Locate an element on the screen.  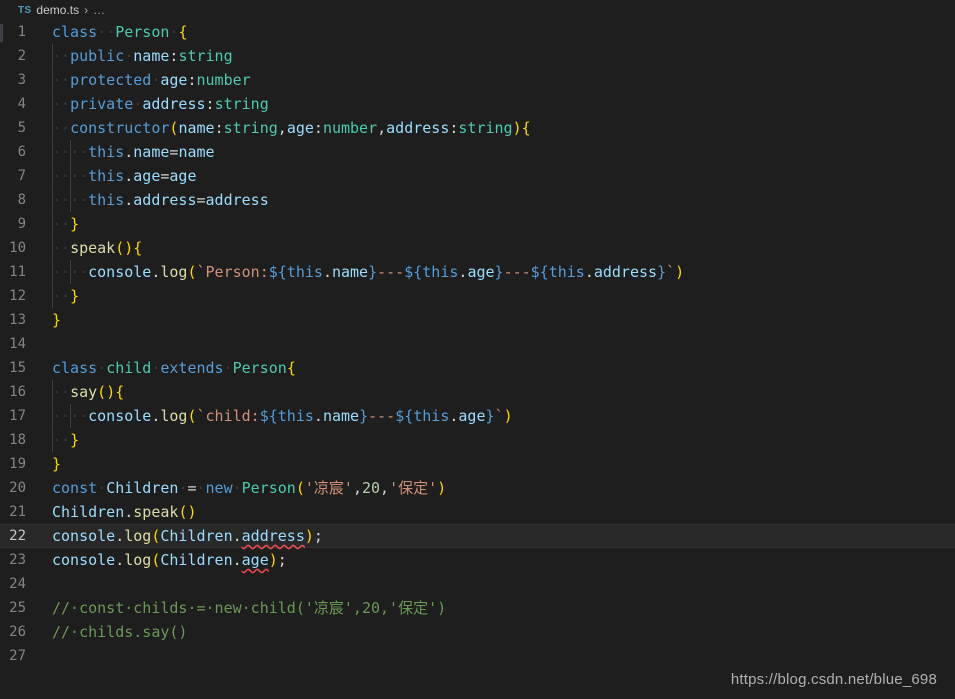
error-token: age is located at coordinates (255, 560).